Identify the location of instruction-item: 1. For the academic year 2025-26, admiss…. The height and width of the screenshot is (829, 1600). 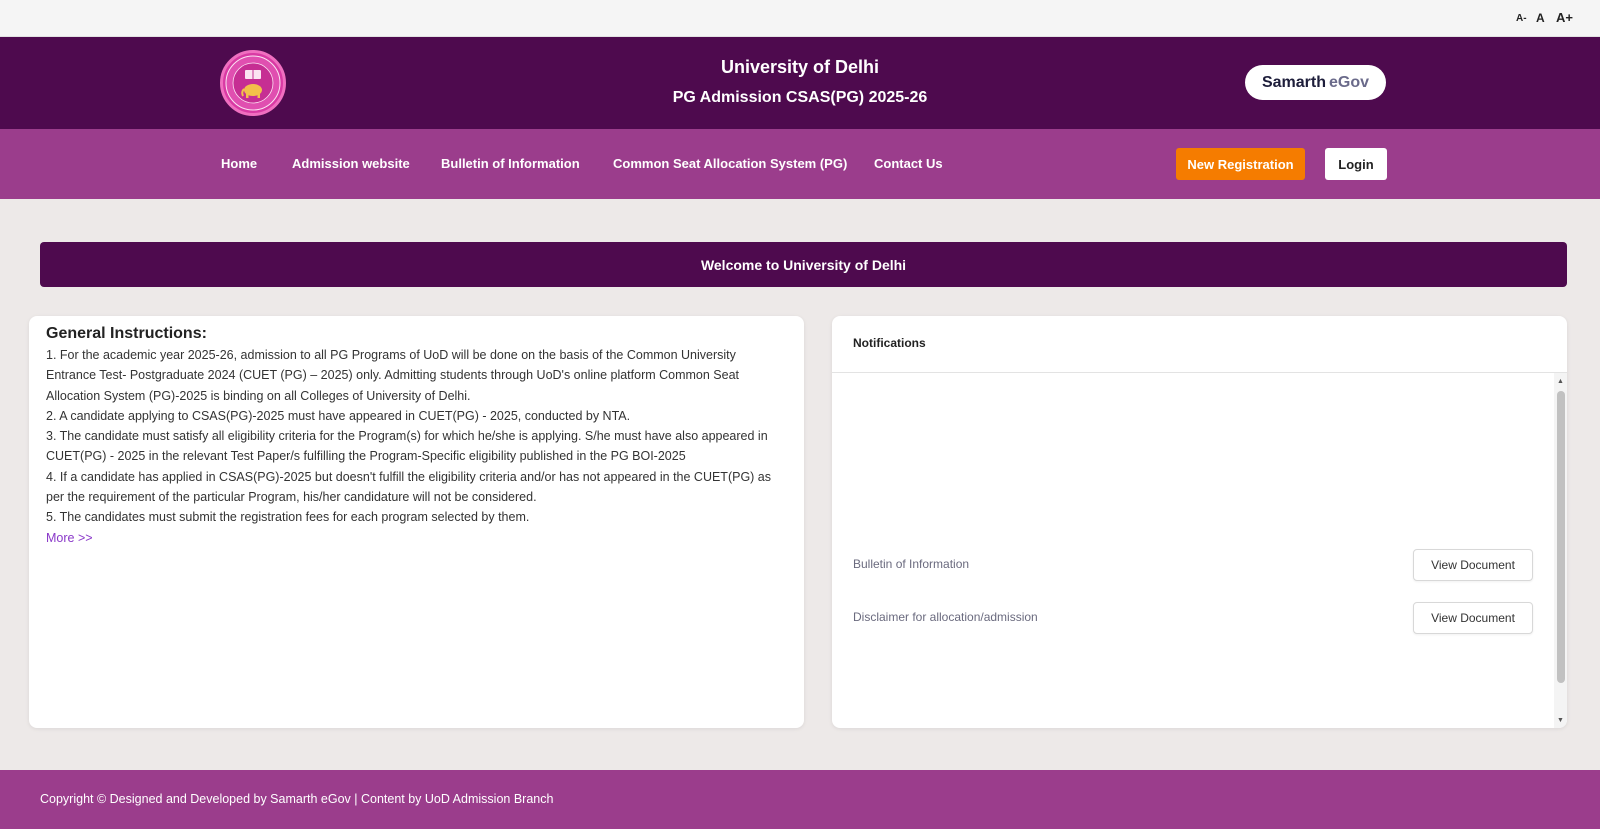
(393, 375).